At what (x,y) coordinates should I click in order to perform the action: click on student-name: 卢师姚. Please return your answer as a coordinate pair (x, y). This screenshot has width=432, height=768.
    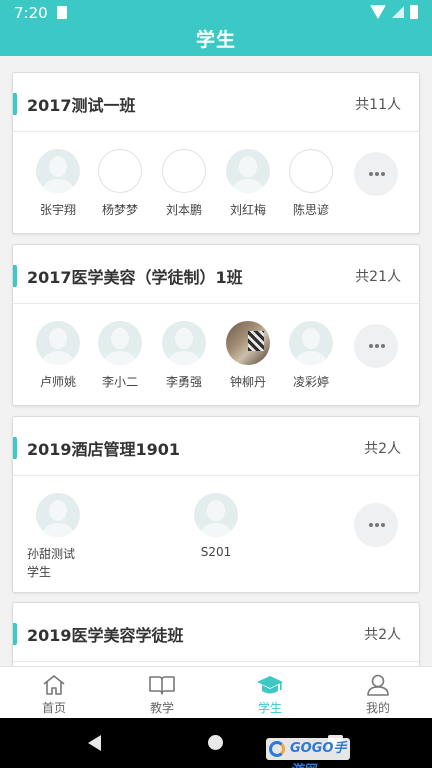
    Looking at the image, I should click on (57, 382).